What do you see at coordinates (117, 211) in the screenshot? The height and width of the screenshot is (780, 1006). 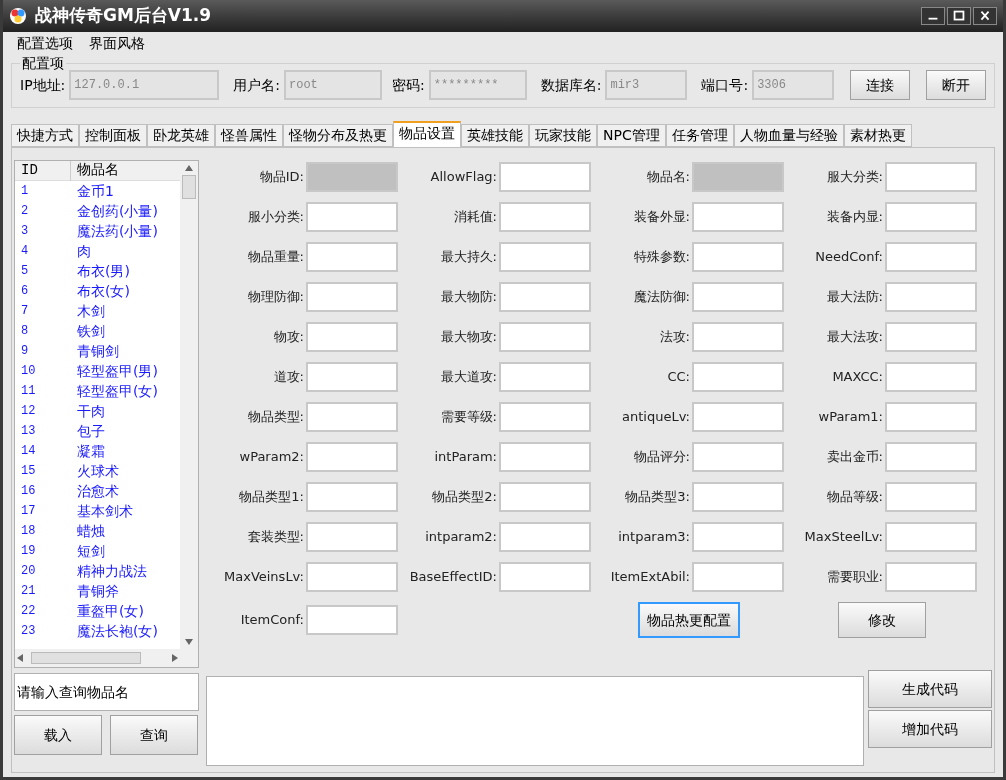 I see `table-cell: 金创药(小量)` at bounding box center [117, 211].